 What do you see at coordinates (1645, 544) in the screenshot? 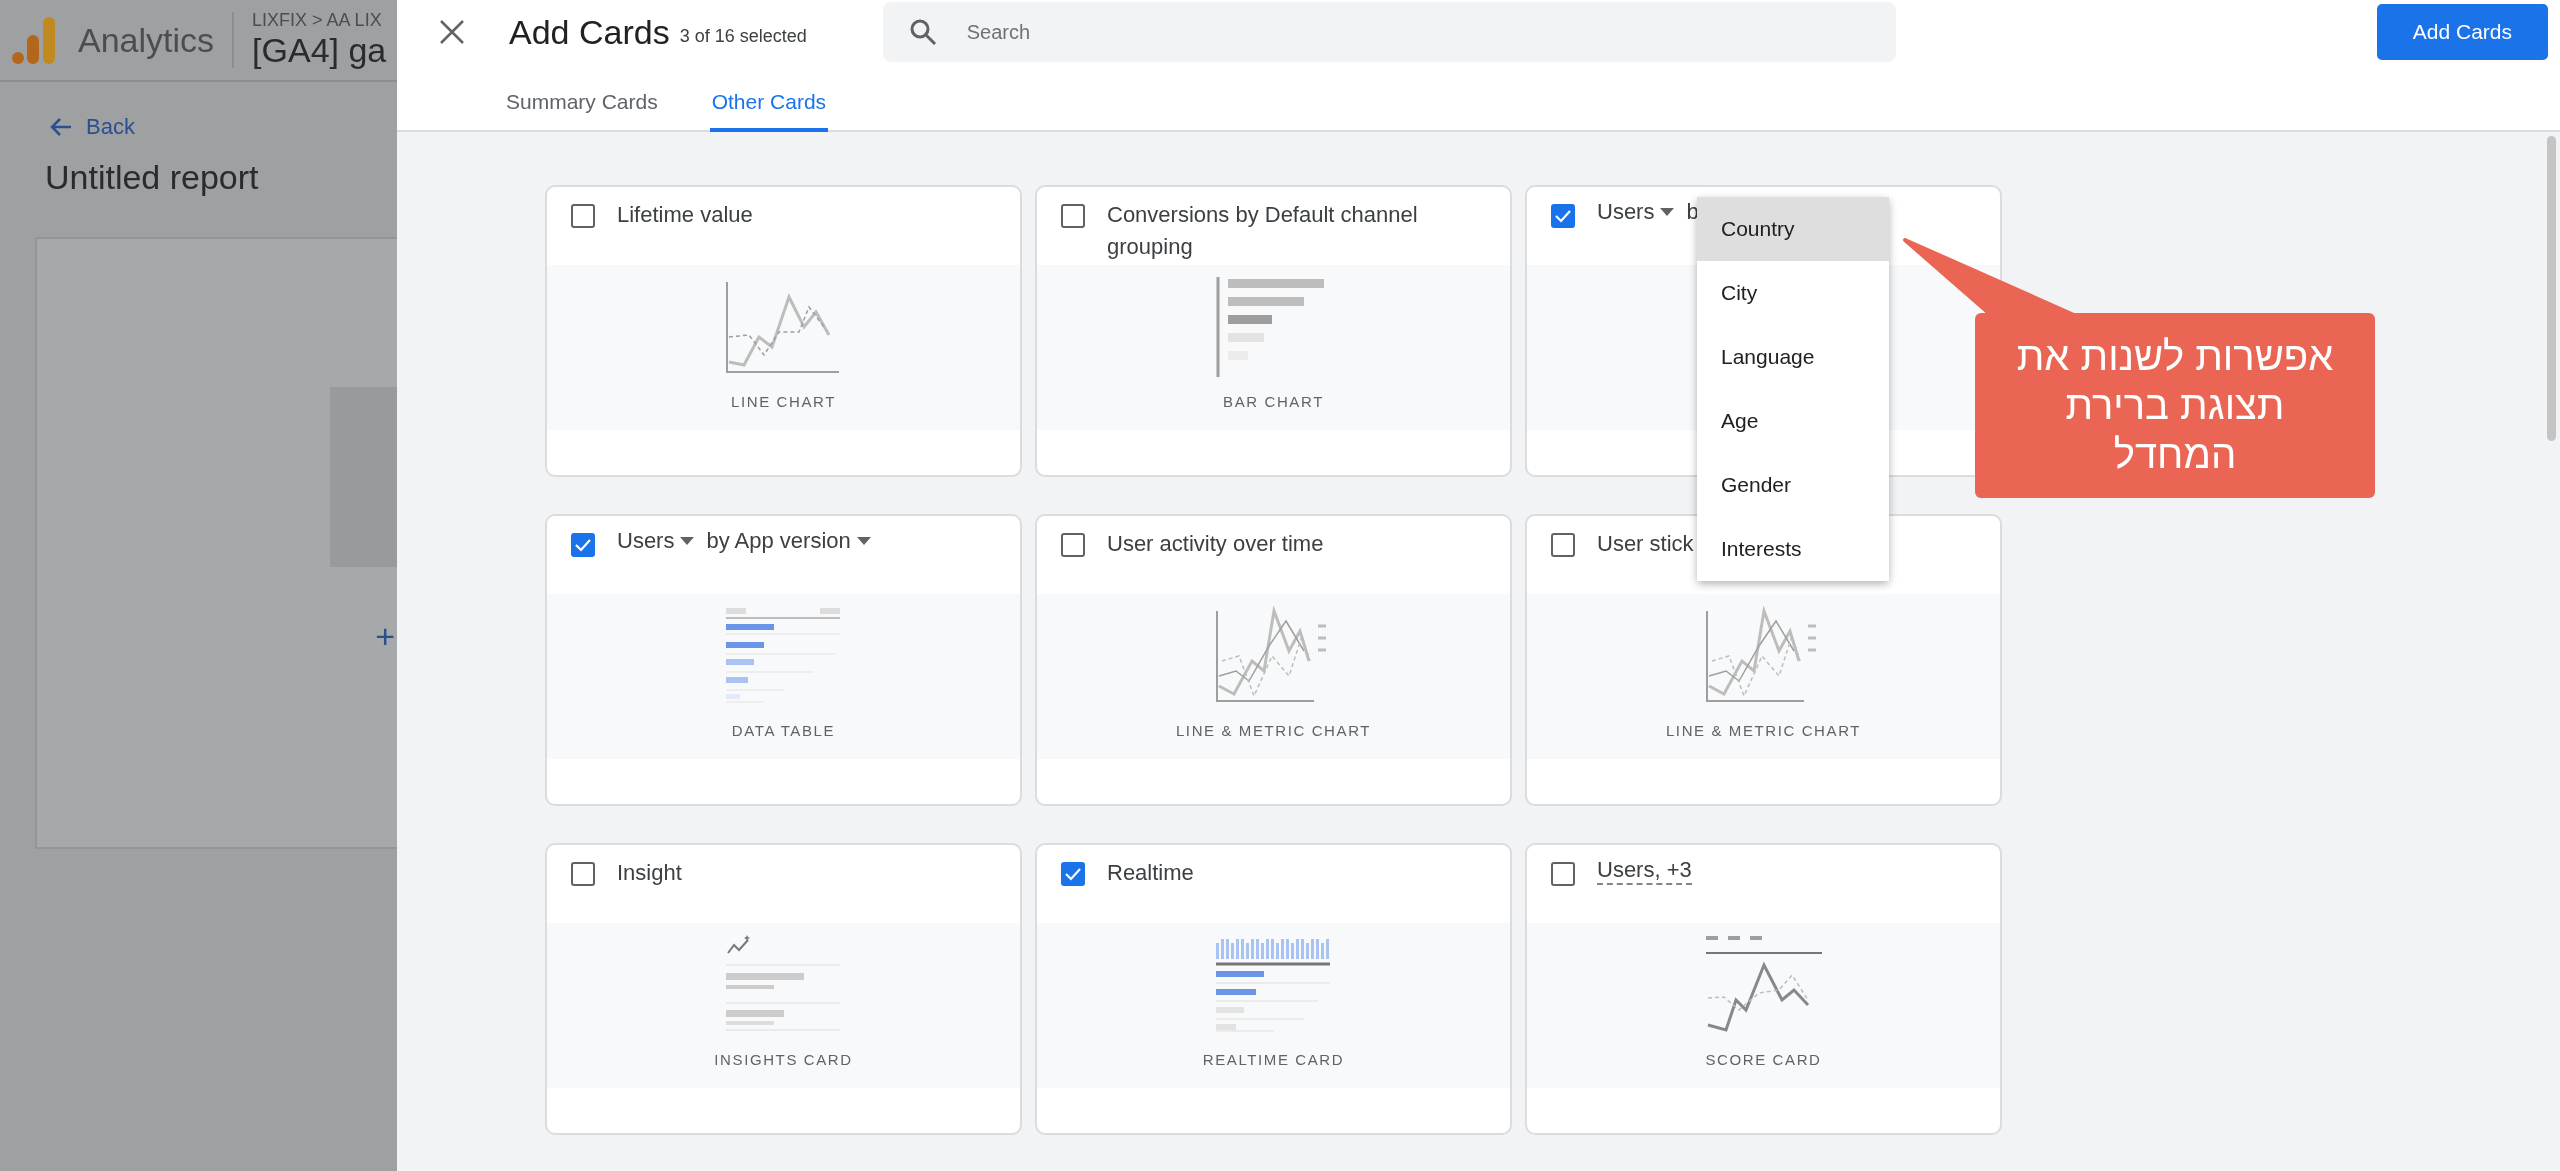
I see `card-title: User stick` at bounding box center [1645, 544].